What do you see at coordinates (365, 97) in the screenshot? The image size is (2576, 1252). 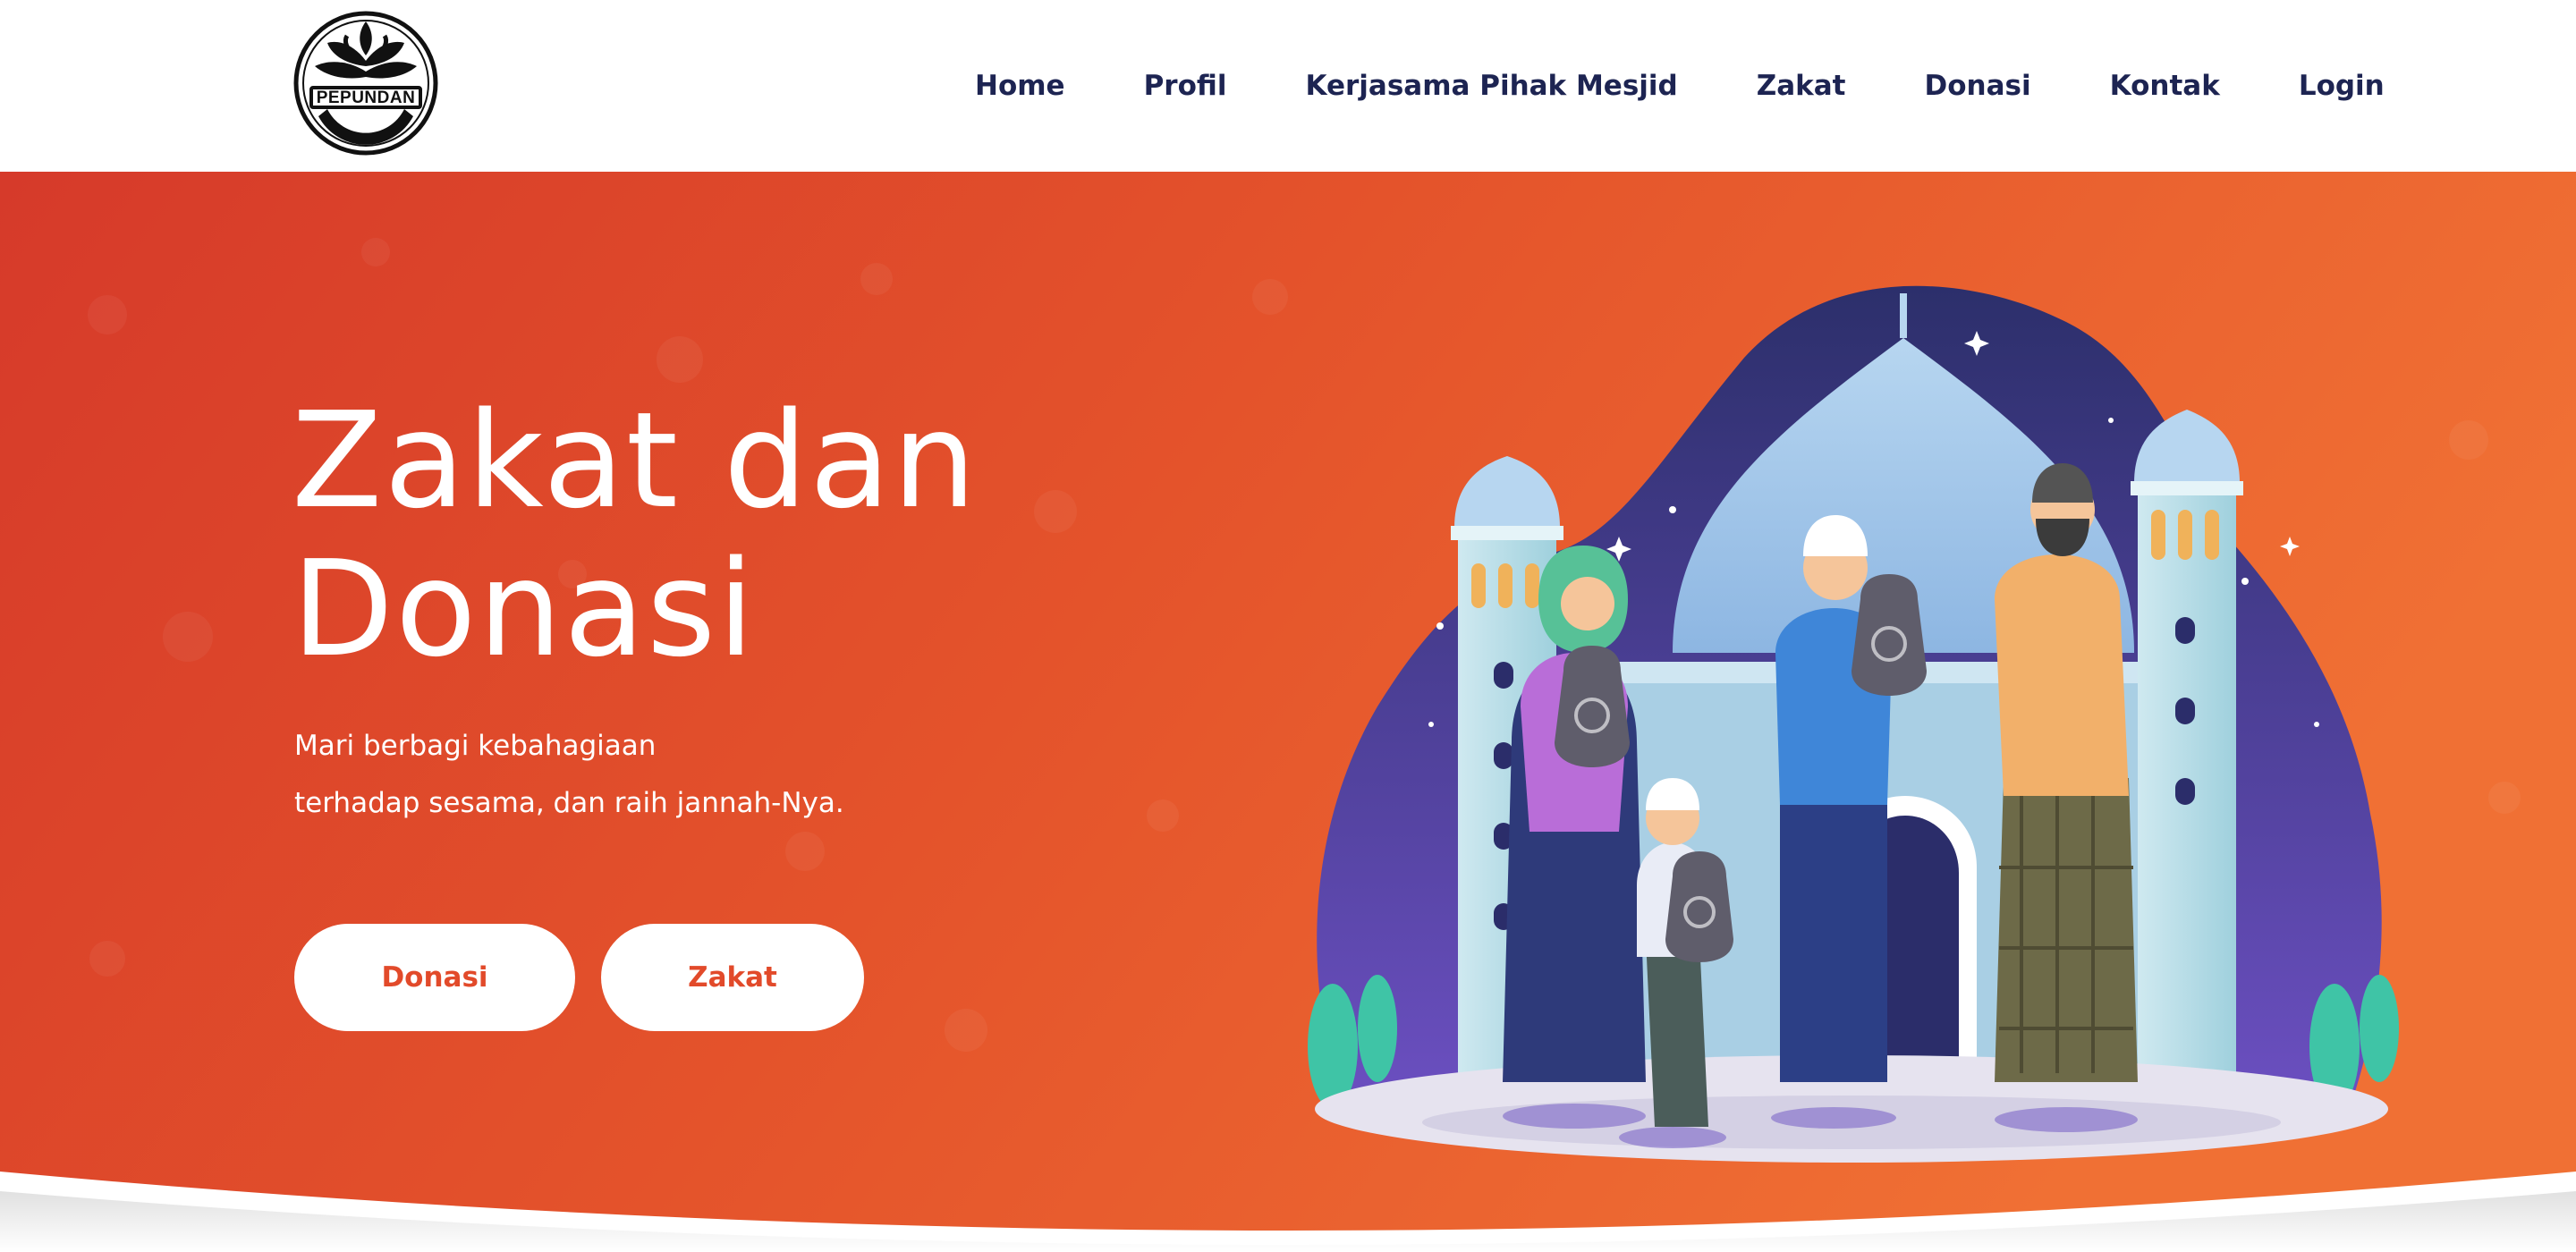 I see `logo-wordmark: PEPUNDAN` at bounding box center [365, 97].